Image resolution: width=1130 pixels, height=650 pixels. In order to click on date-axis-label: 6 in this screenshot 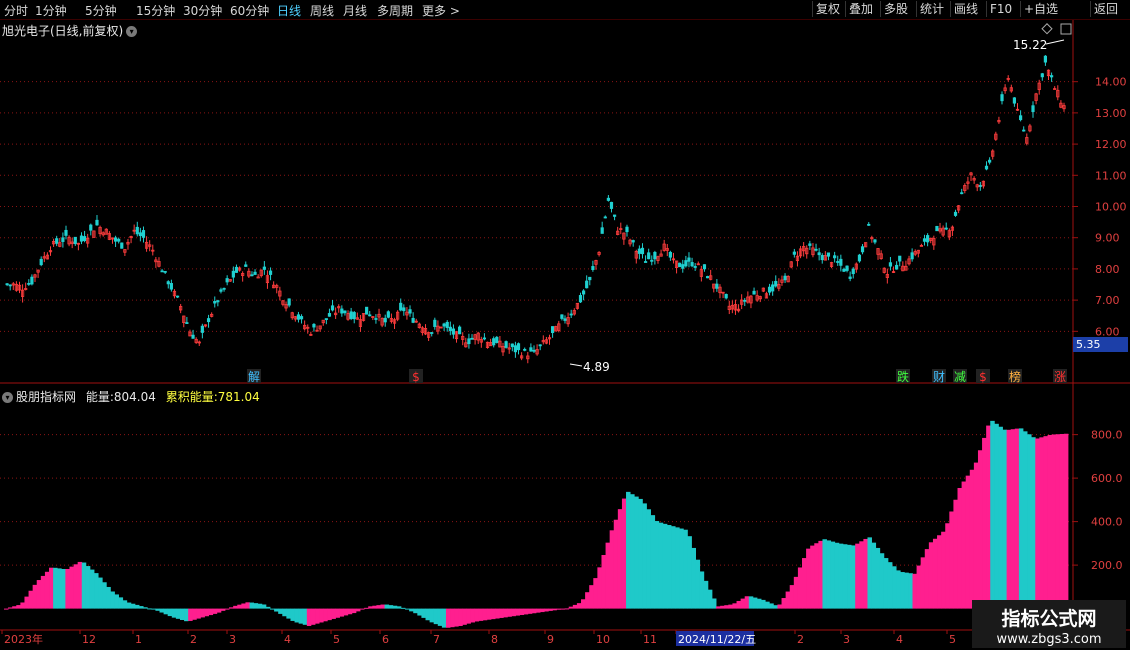, I will do `click(385, 639)`.